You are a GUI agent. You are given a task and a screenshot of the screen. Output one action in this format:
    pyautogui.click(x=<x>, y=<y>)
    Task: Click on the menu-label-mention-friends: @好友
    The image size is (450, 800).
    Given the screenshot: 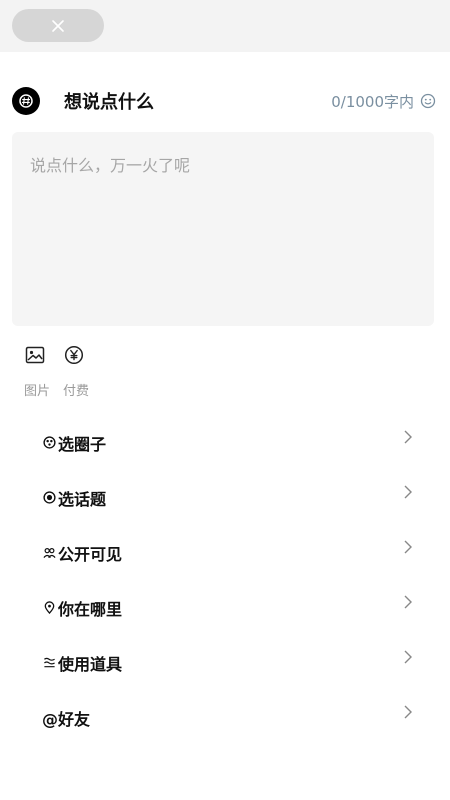 What is the action you would take?
    pyautogui.click(x=66, y=719)
    